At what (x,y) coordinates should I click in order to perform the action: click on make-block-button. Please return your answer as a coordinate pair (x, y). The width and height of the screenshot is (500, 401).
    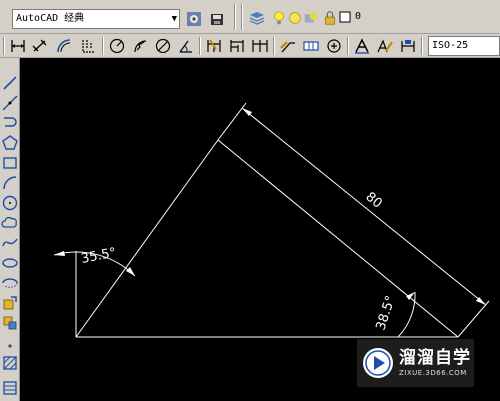
    Looking at the image, I should click on (9, 322).